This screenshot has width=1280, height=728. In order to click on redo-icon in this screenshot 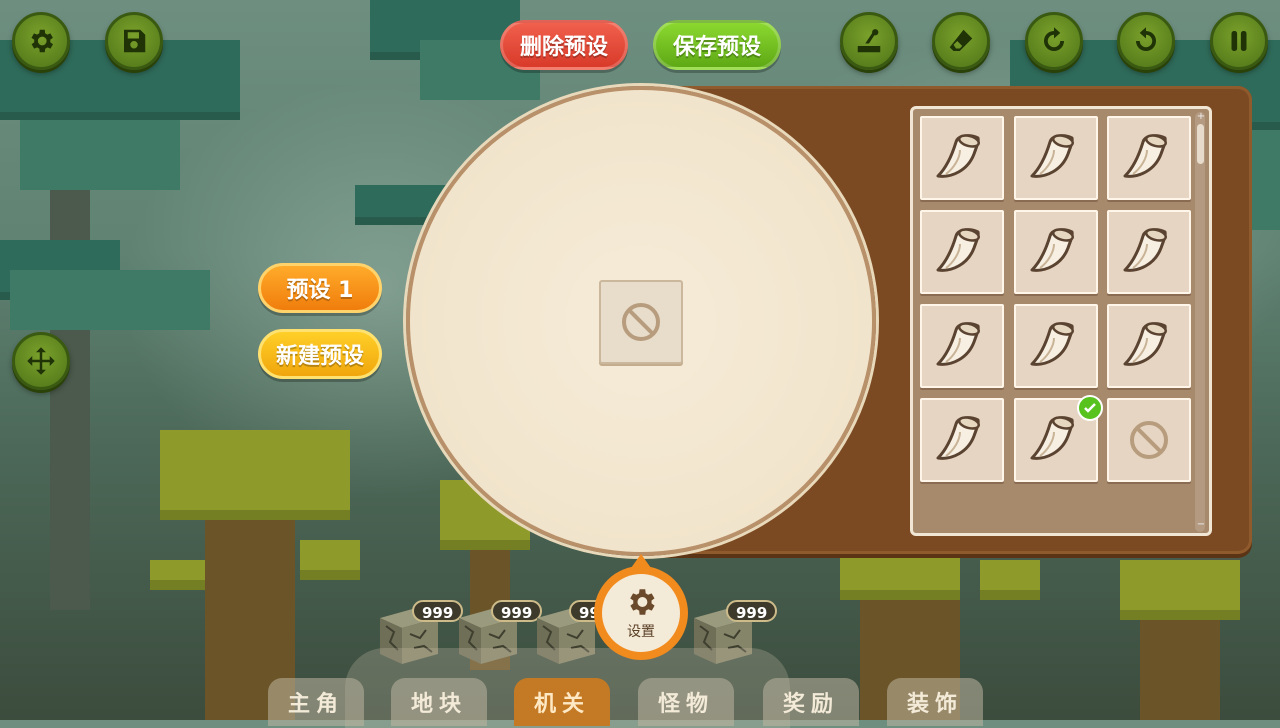, I will do `click(1054, 39)`.